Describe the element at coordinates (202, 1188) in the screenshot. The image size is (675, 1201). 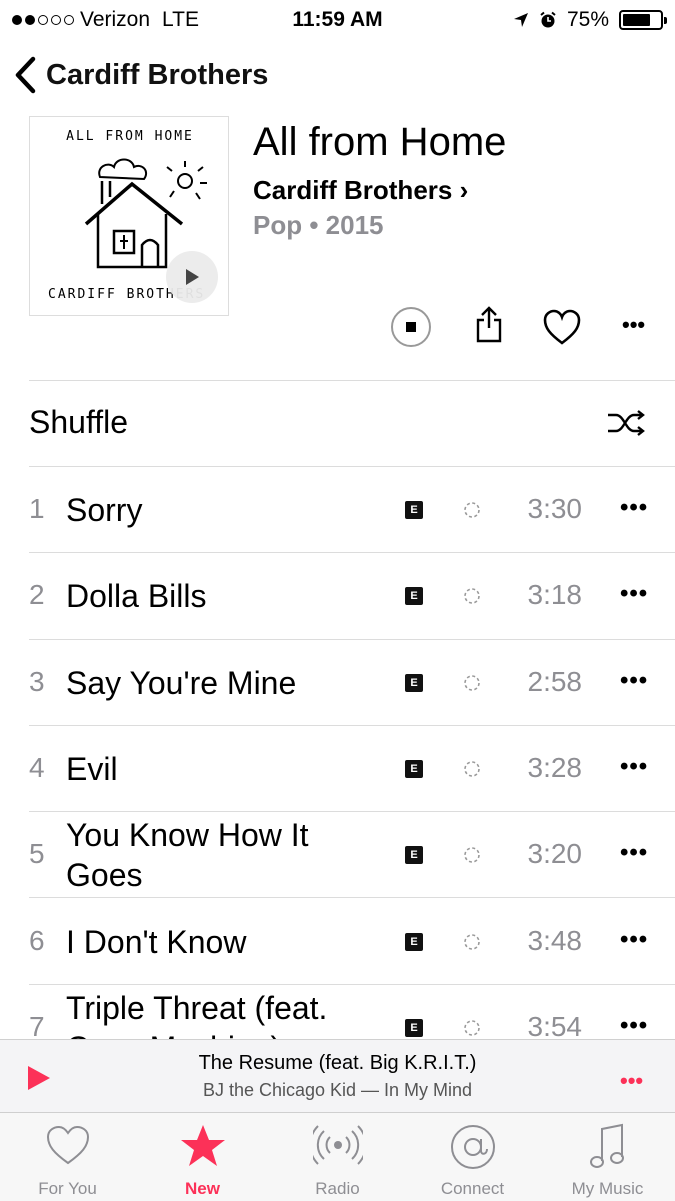
I see `tab-label: New` at that location.